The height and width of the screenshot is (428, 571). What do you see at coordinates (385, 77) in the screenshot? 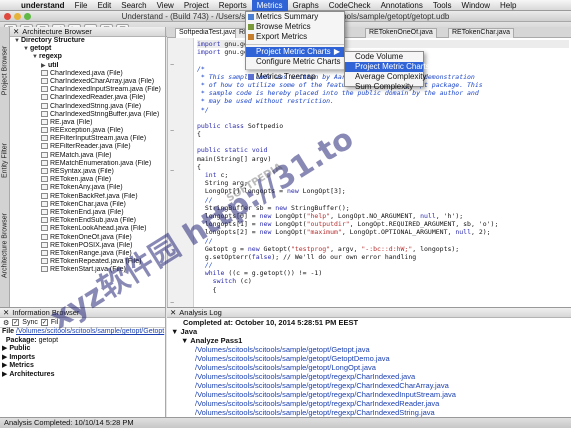
I see `submenu-item-average-complexity: Average Complexity` at bounding box center [385, 77].